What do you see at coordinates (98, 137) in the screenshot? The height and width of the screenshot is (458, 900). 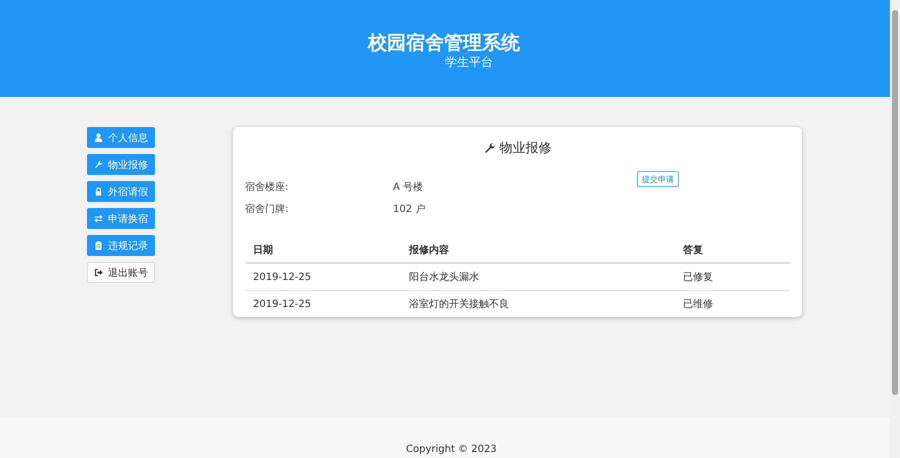 I see `user-icon` at bounding box center [98, 137].